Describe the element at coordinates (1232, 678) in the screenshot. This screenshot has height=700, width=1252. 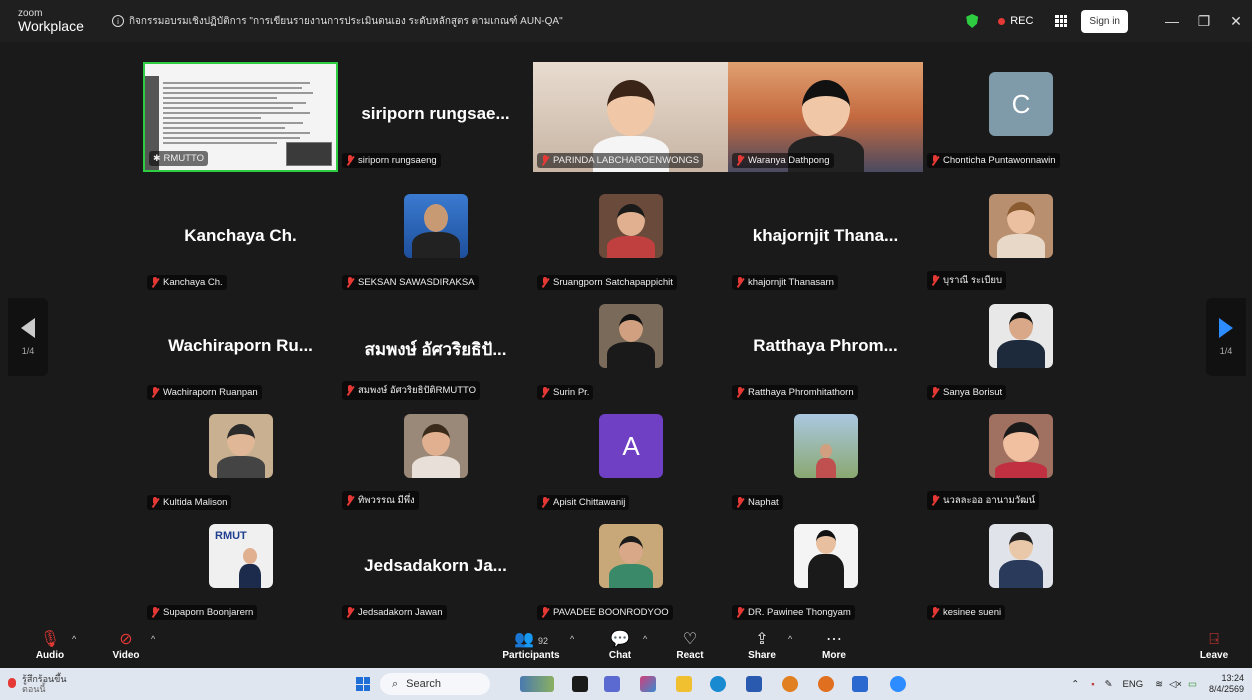
I see `clock-time: 13:24` at that location.